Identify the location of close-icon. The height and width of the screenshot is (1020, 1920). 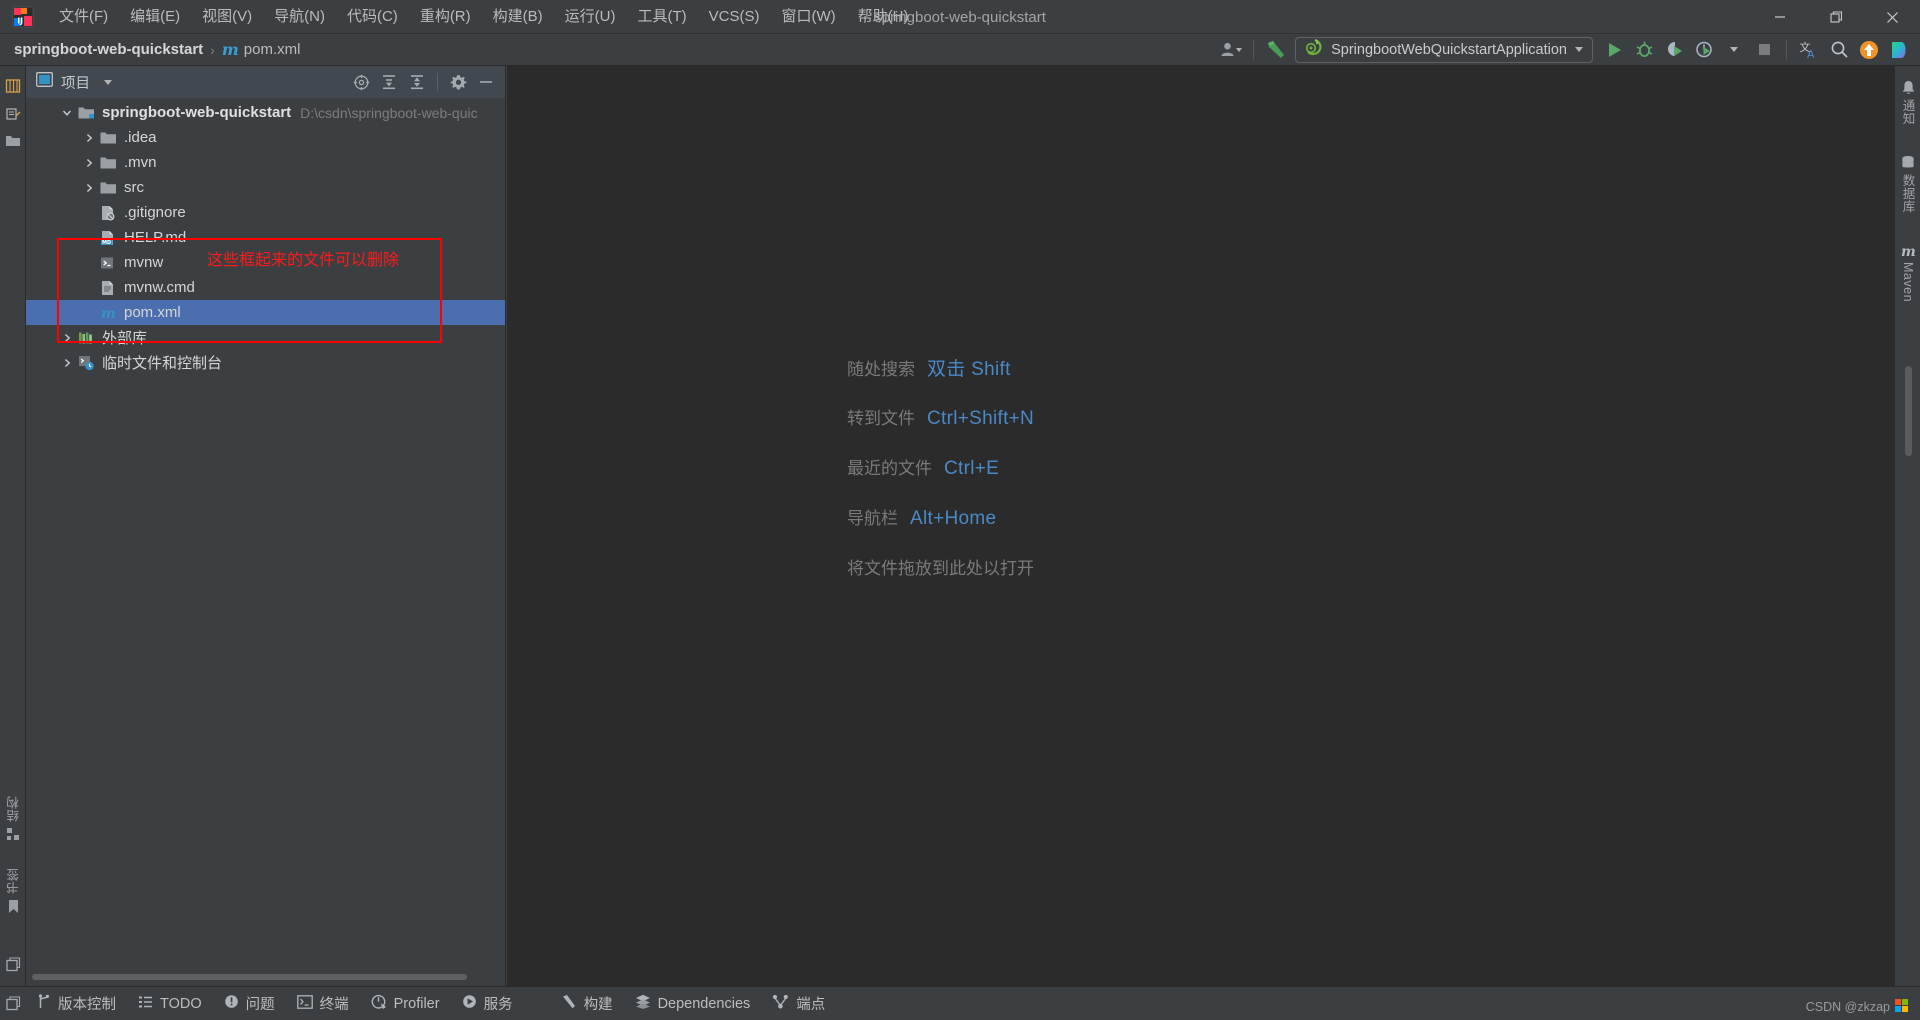
(1892, 17).